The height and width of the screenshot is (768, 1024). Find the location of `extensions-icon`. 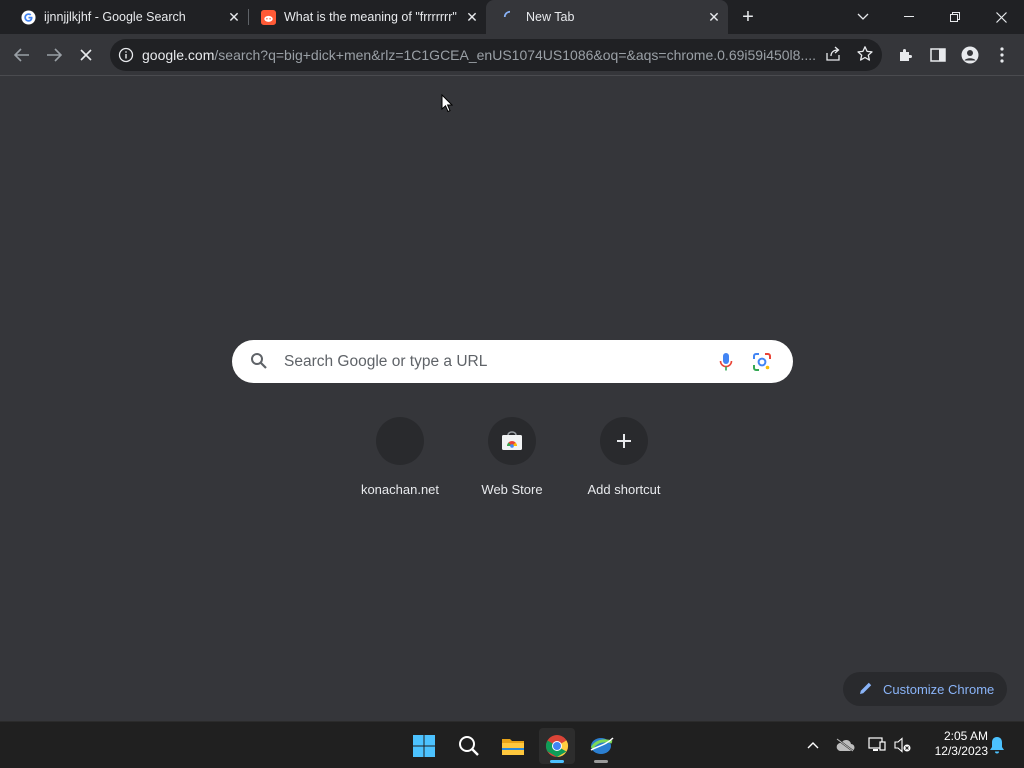

extensions-icon is located at coordinates (906, 55).